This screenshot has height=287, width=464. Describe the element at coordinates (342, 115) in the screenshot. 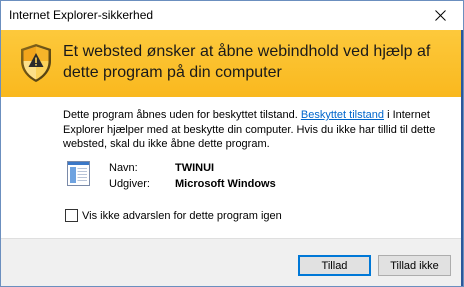

I see `protected-mode-link: Beskyttet tilstand` at that location.